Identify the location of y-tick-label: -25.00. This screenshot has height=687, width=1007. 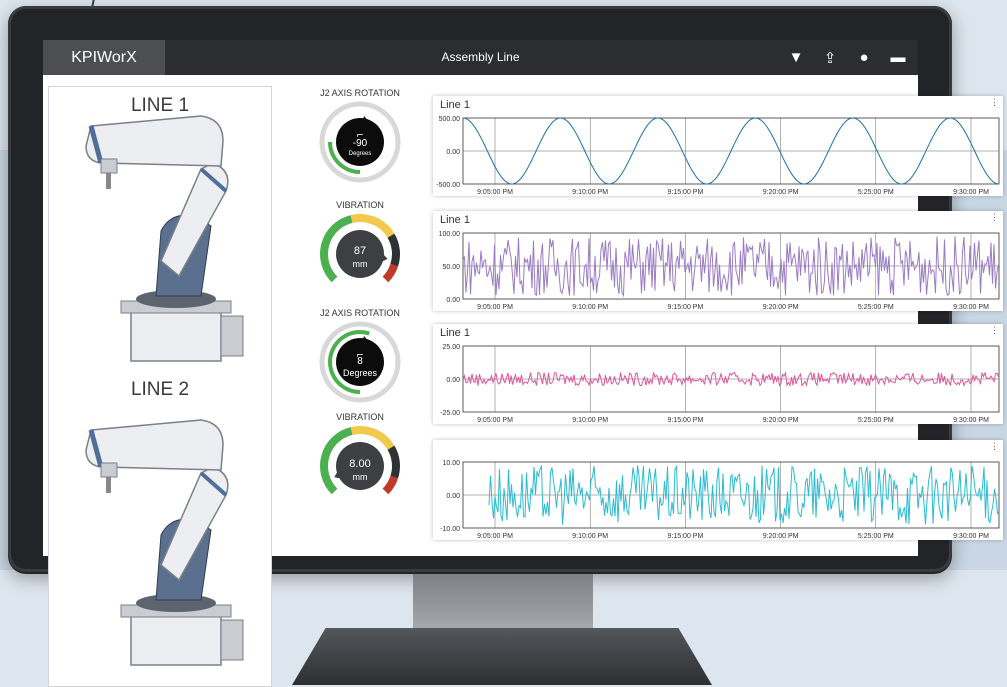
(450, 413).